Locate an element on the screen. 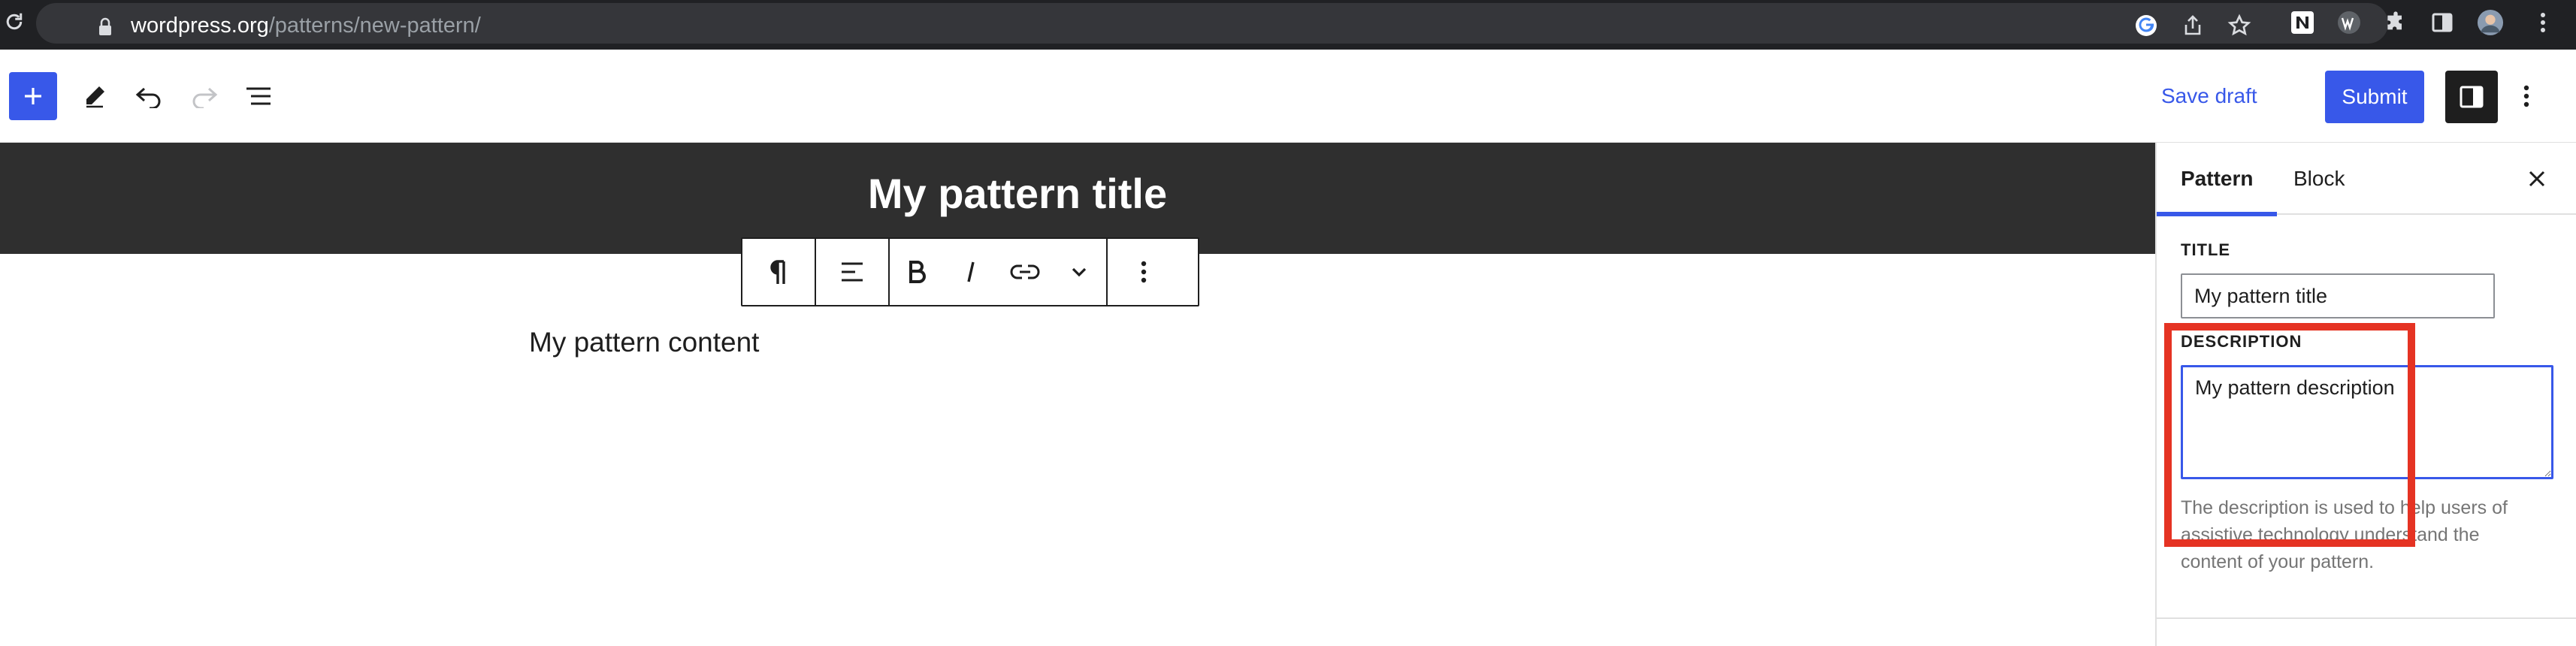  extension-w-icon is located at coordinates (2349, 22).